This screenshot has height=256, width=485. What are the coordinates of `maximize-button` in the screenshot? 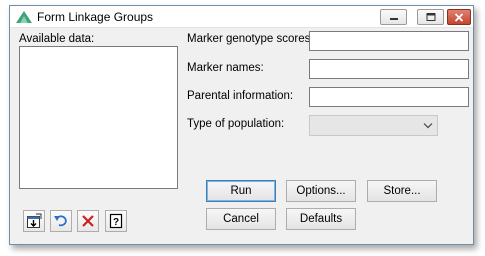 It's located at (430, 17).